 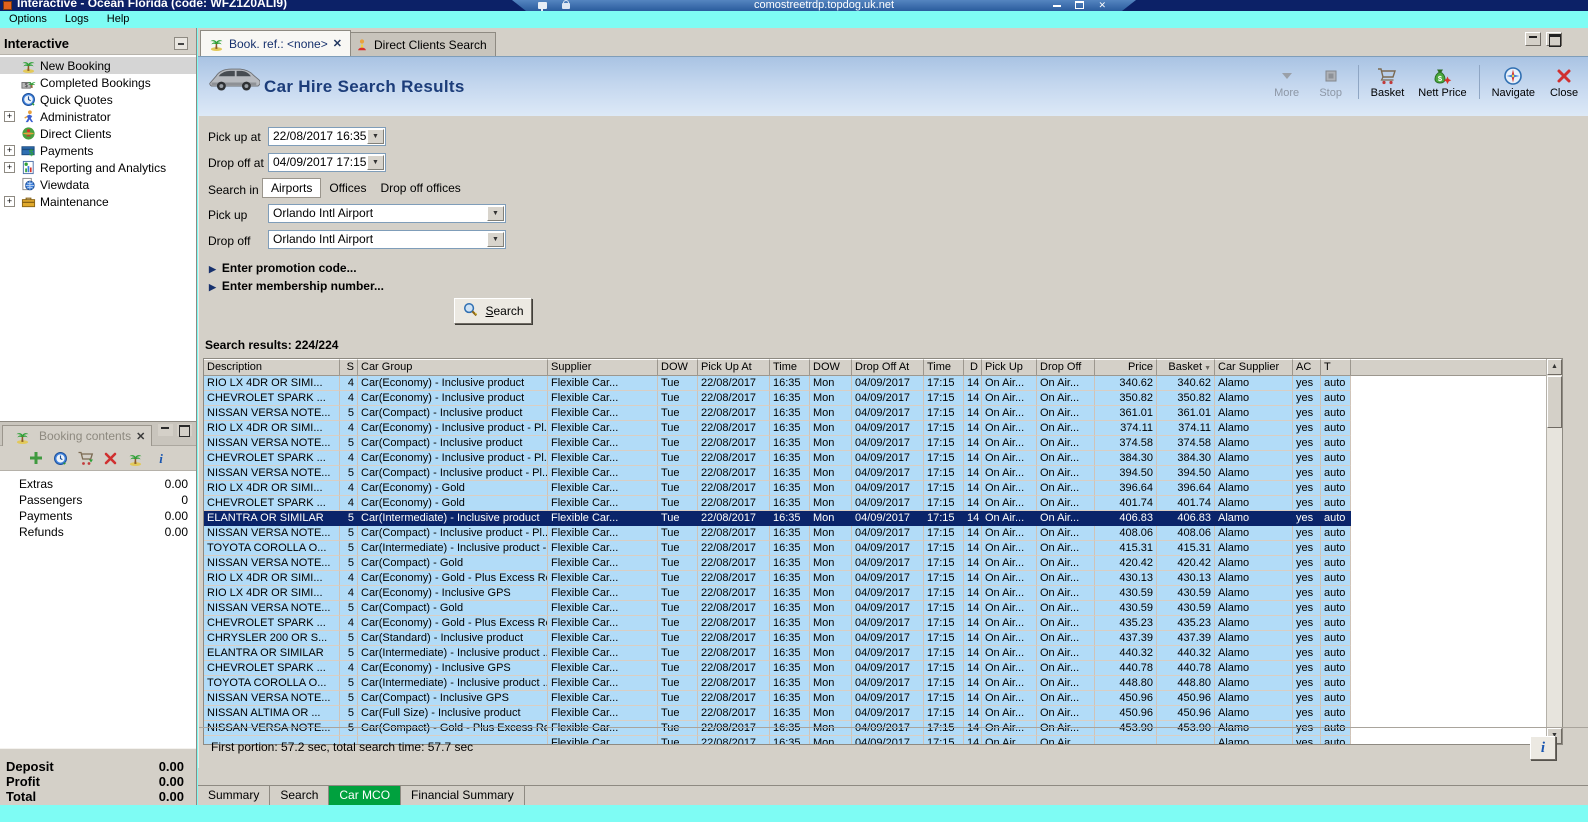 I want to click on panel-maximize-button, so click(x=184, y=430).